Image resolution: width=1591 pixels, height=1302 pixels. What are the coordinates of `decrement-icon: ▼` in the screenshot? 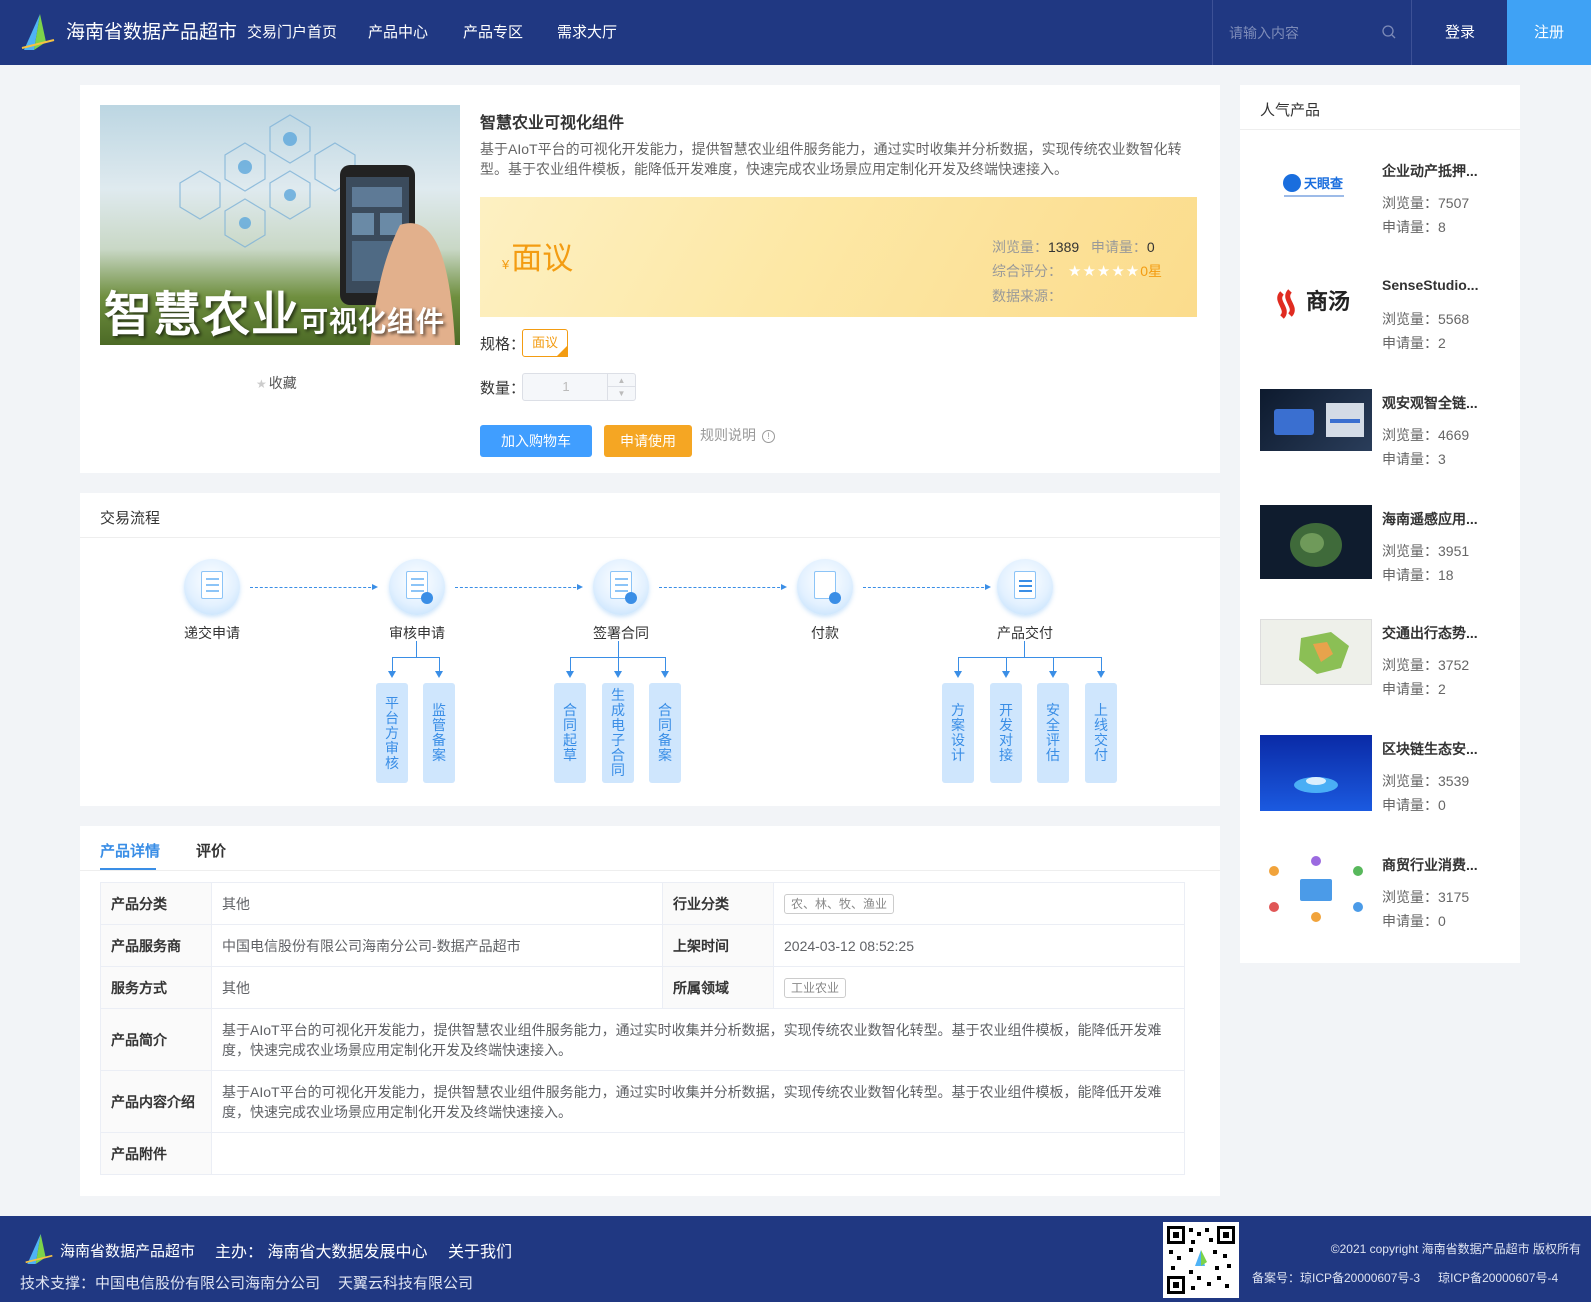 It's located at (621, 393).